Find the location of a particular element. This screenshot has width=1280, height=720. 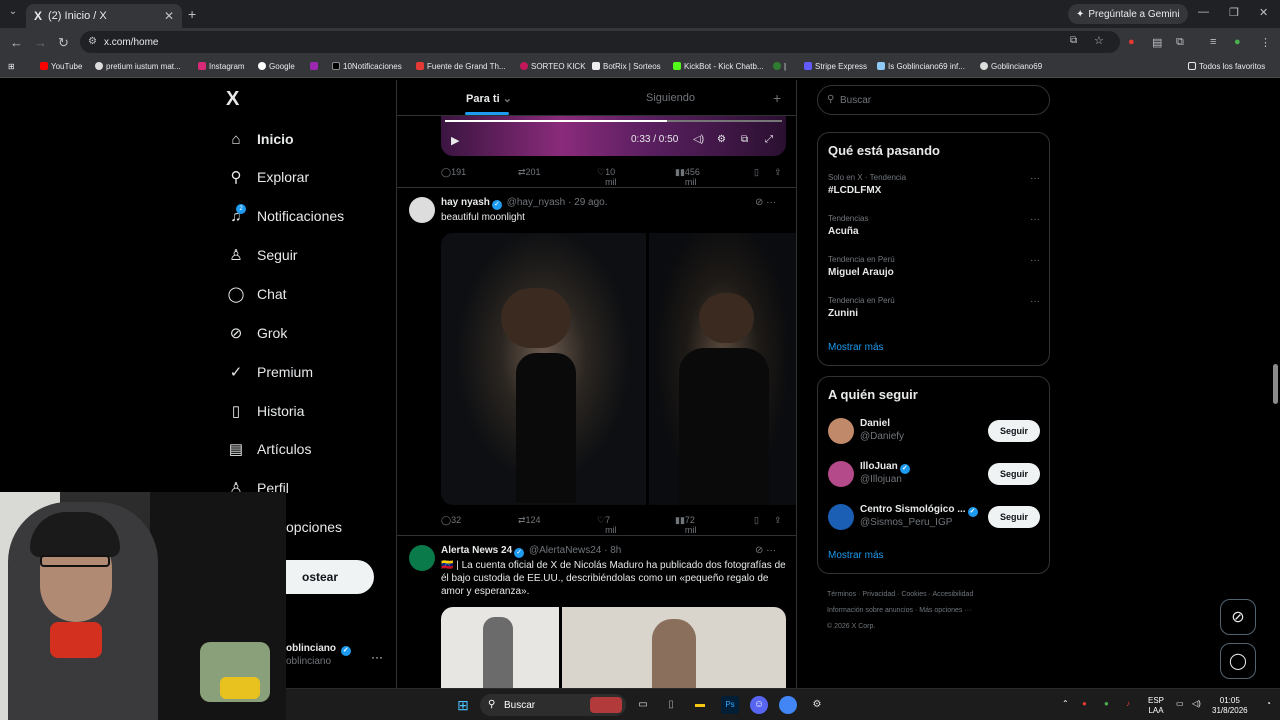

account-switcher: oblinciano ✓ oblinciano is located at coordinates (319, 655).